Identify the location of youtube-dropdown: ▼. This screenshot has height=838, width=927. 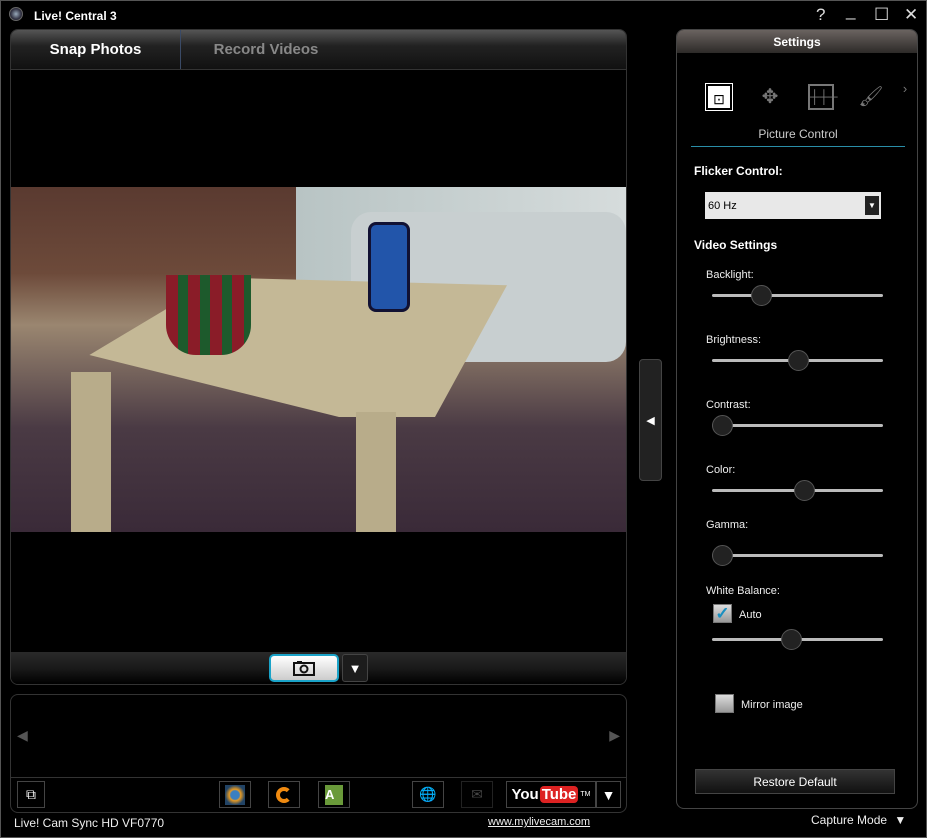
(608, 794).